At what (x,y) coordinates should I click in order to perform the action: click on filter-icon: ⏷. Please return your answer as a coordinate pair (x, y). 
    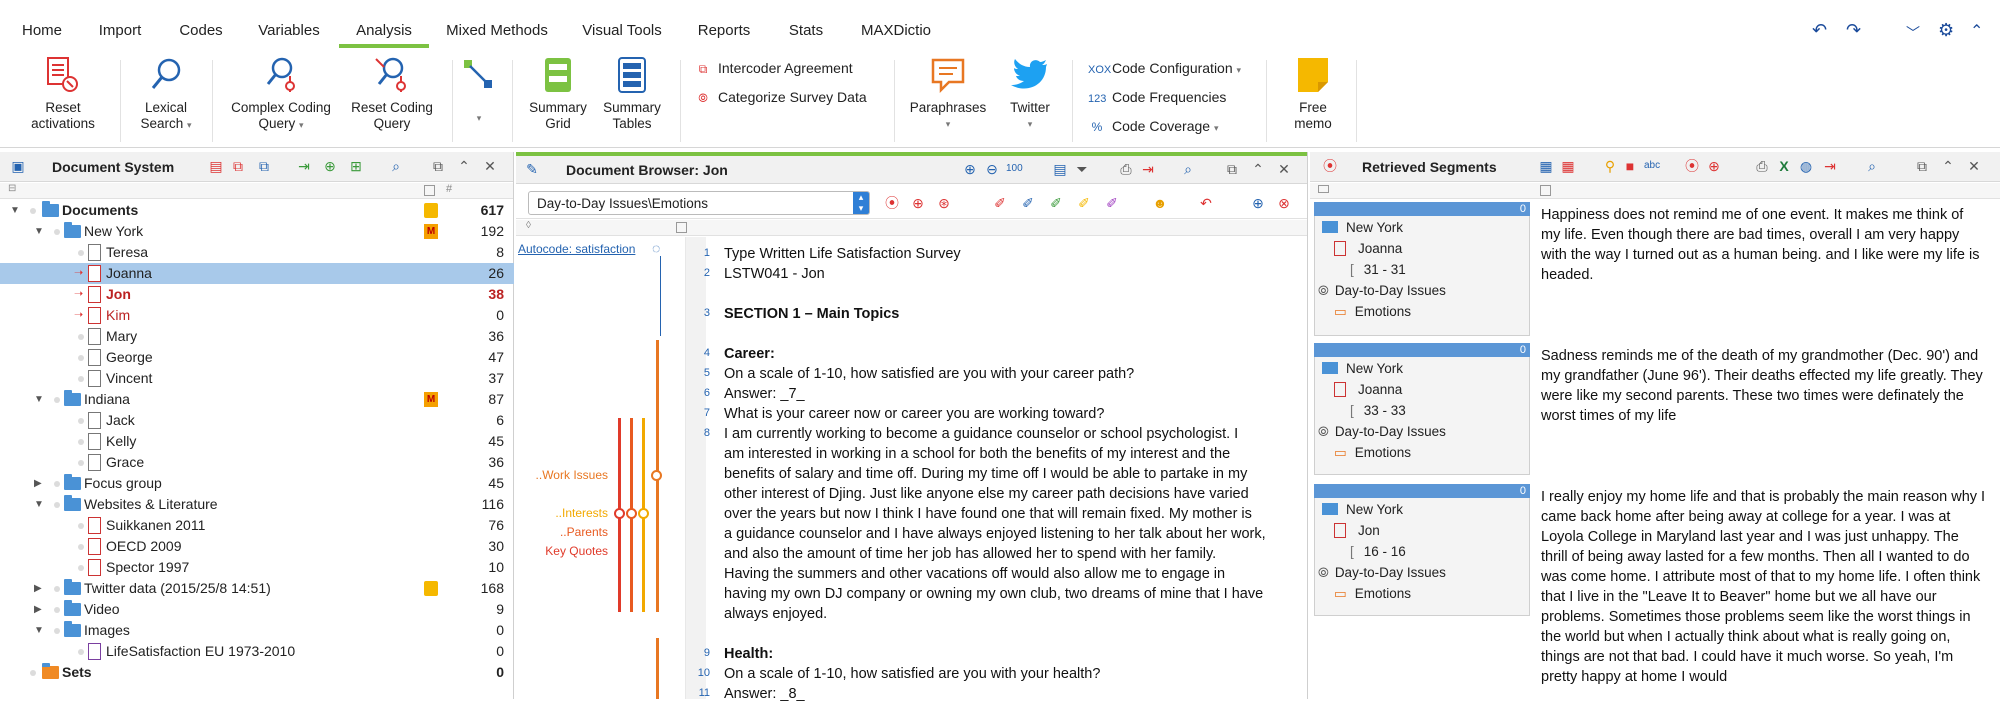
    Looking at the image, I should click on (1082, 169).